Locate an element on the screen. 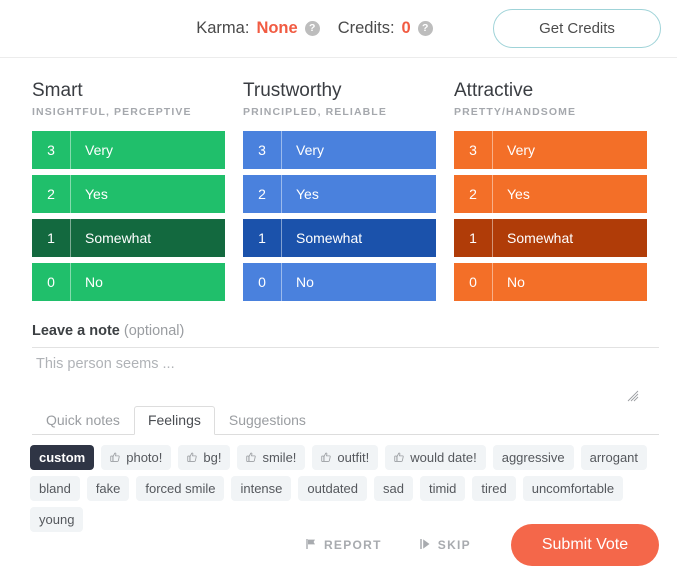 The width and height of the screenshot is (677, 577). tag-chip: fake is located at coordinates (108, 488).